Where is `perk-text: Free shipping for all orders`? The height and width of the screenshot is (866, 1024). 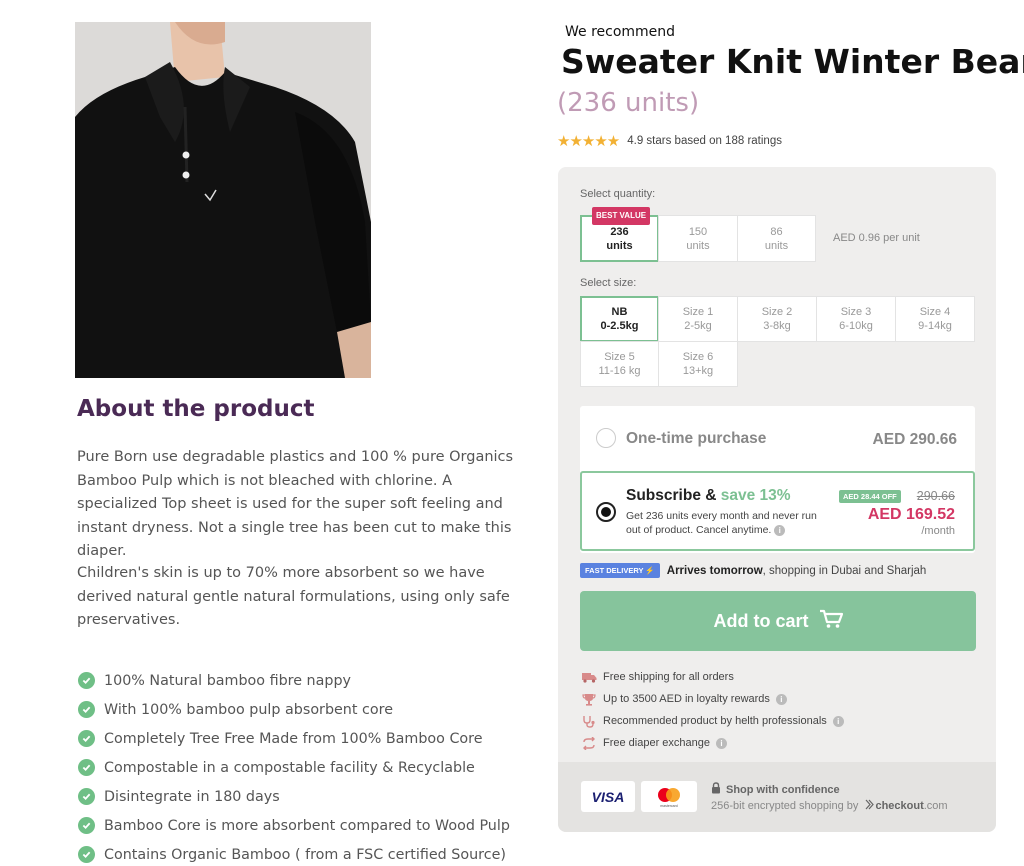
perk-text: Free shipping for all orders is located at coordinates (668, 677).